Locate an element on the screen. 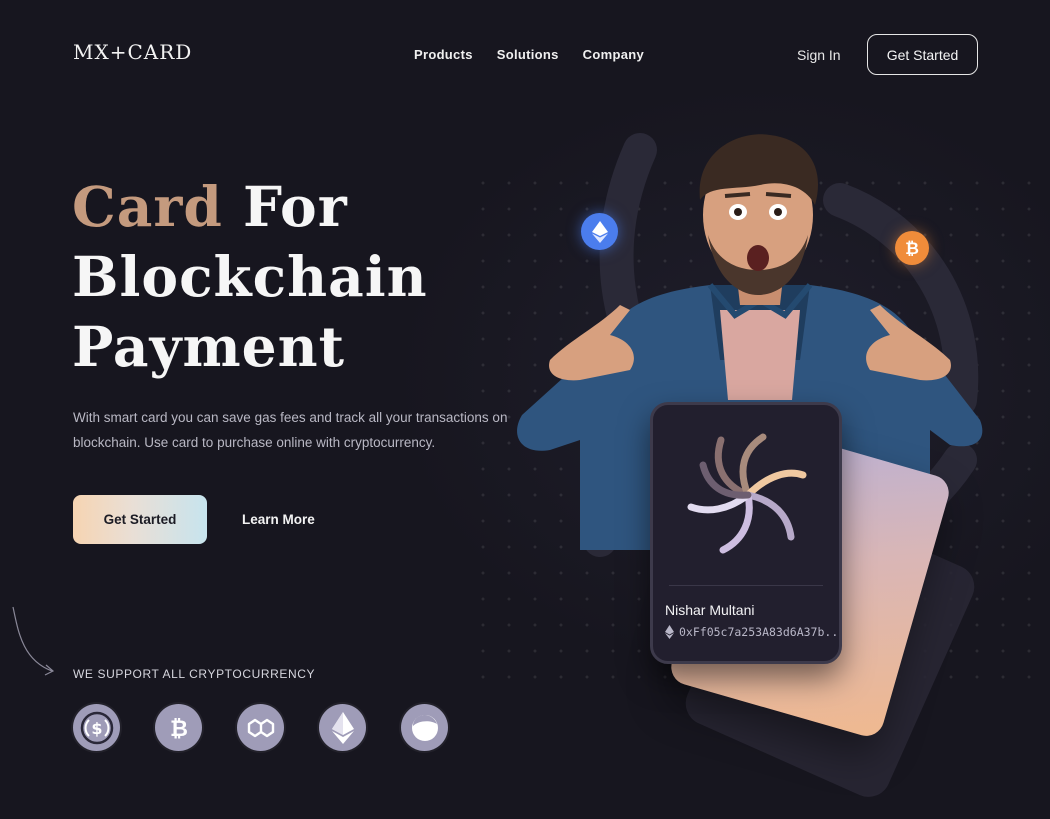  card-holder-name: Nishar Multani is located at coordinates (710, 610).